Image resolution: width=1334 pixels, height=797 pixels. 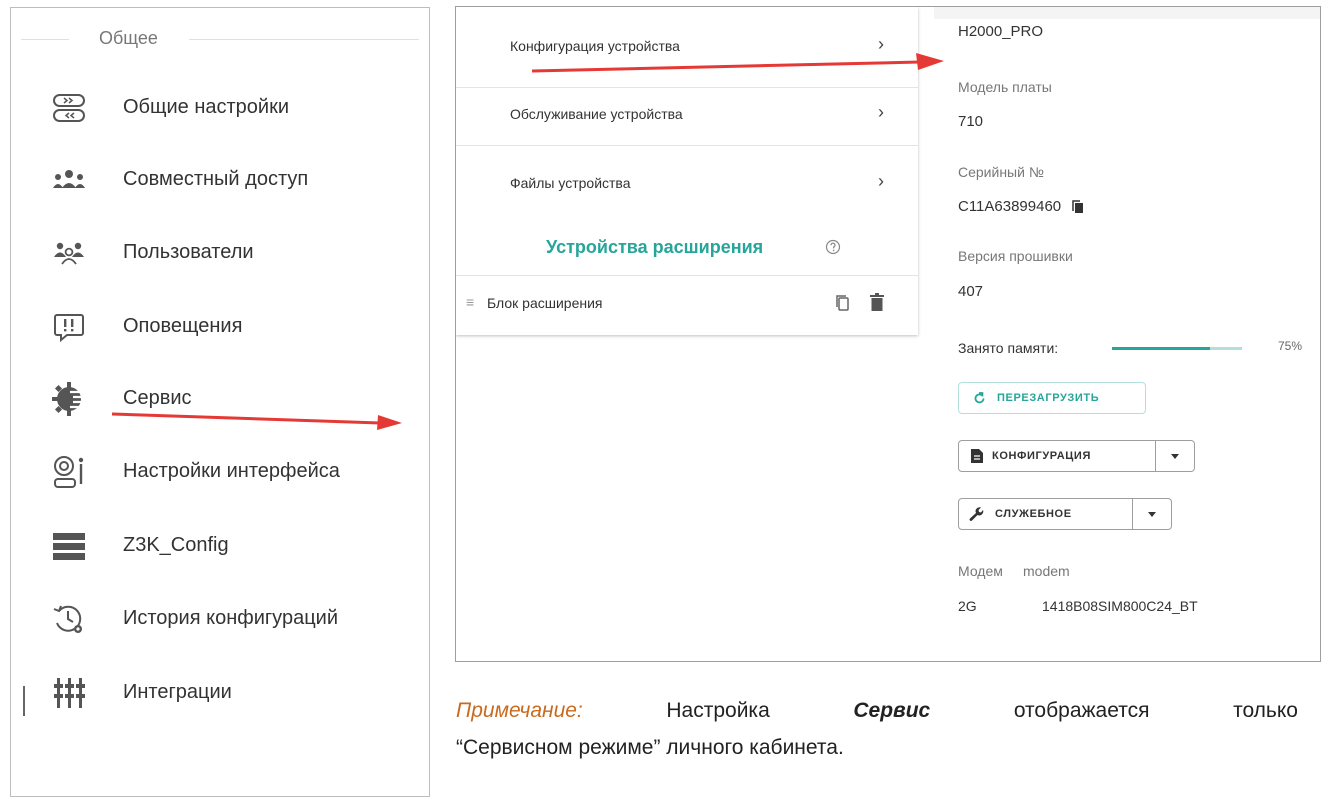 What do you see at coordinates (188, 252) in the screenshot?
I see `sidebar-item-label: Пользователи` at bounding box center [188, 252].